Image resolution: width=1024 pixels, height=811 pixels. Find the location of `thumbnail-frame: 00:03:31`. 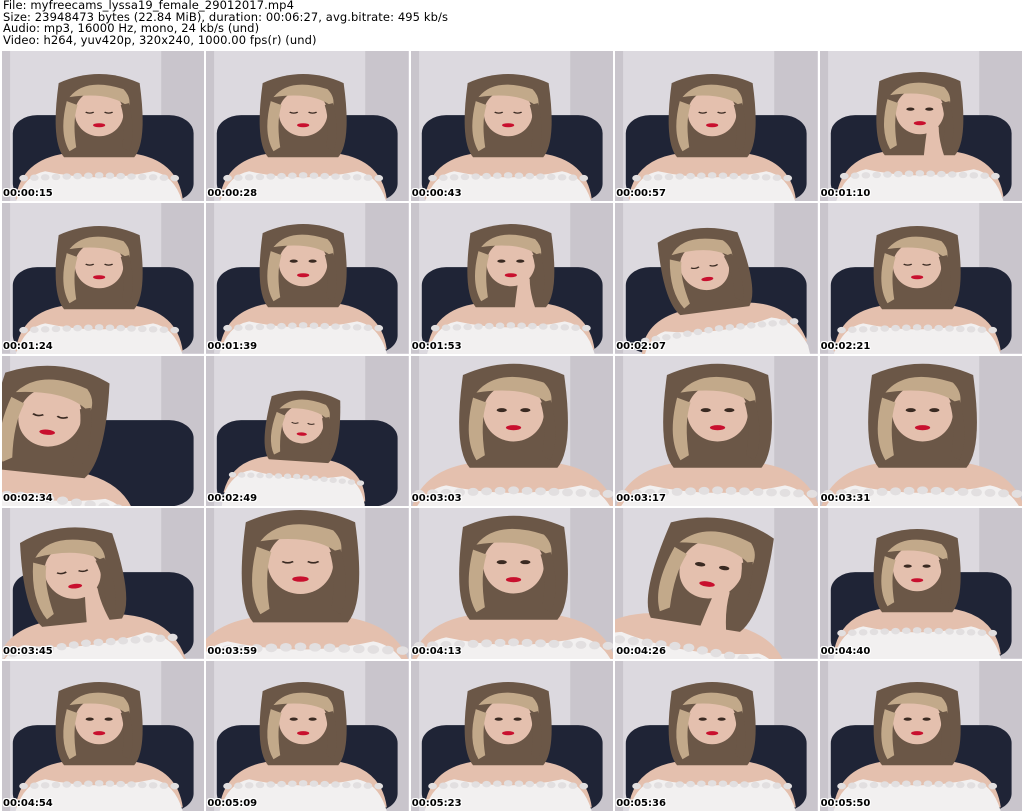

thumbnail-frame: 00:03:31 is located at coordinates (920, 431).